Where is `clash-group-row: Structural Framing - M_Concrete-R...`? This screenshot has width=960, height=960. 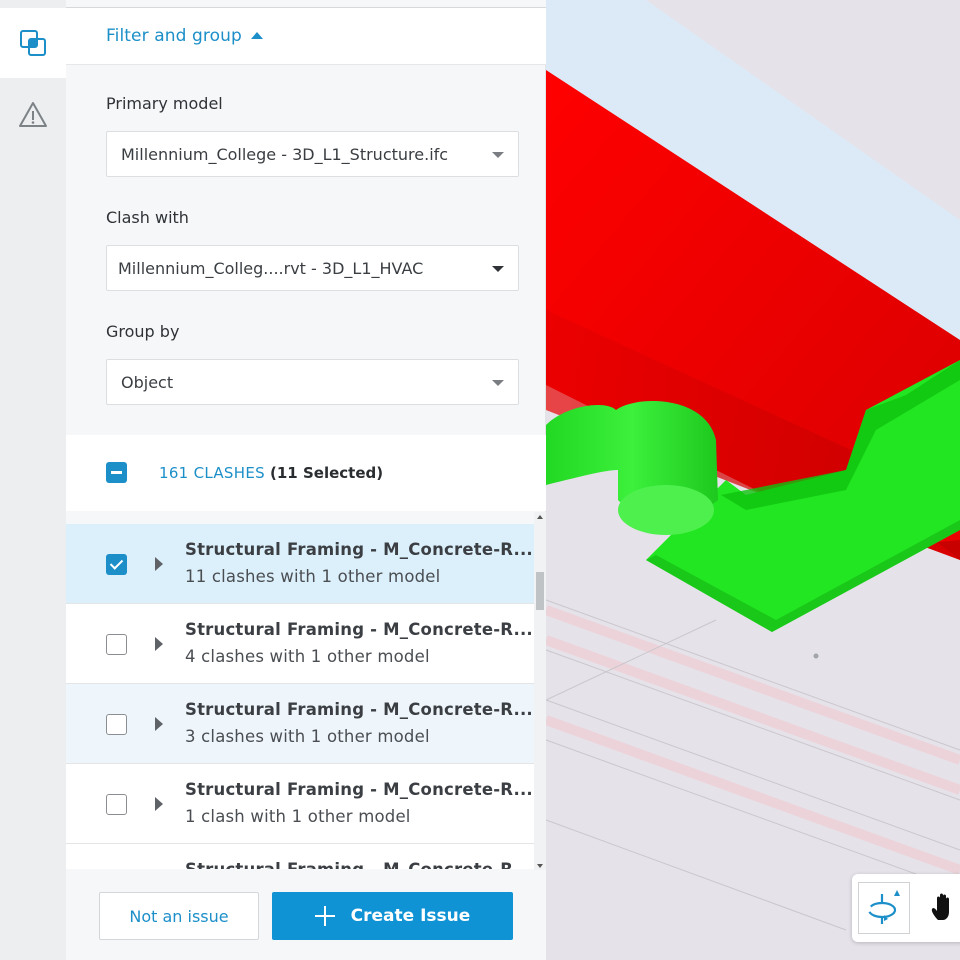 clash-group-row: Structural Framing - M_Concrete-R... is located at coordinates (301, 856).